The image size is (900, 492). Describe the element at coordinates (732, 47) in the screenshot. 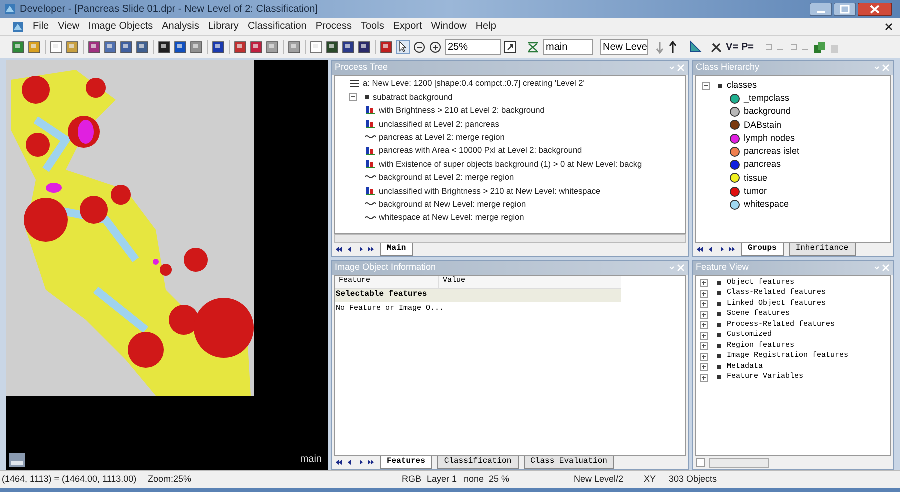

I see `toolbar-label: V=` at that location.